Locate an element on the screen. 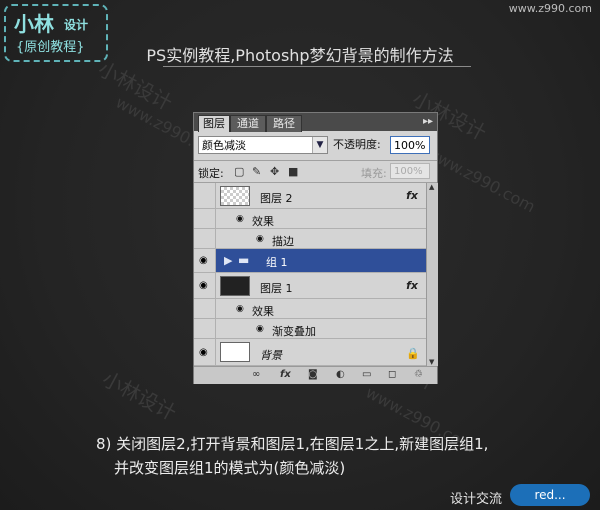 Image resolution: width=600 pixels, height=510 pixels. lock-icon: 🔒 is located at coordinates (413, 353).